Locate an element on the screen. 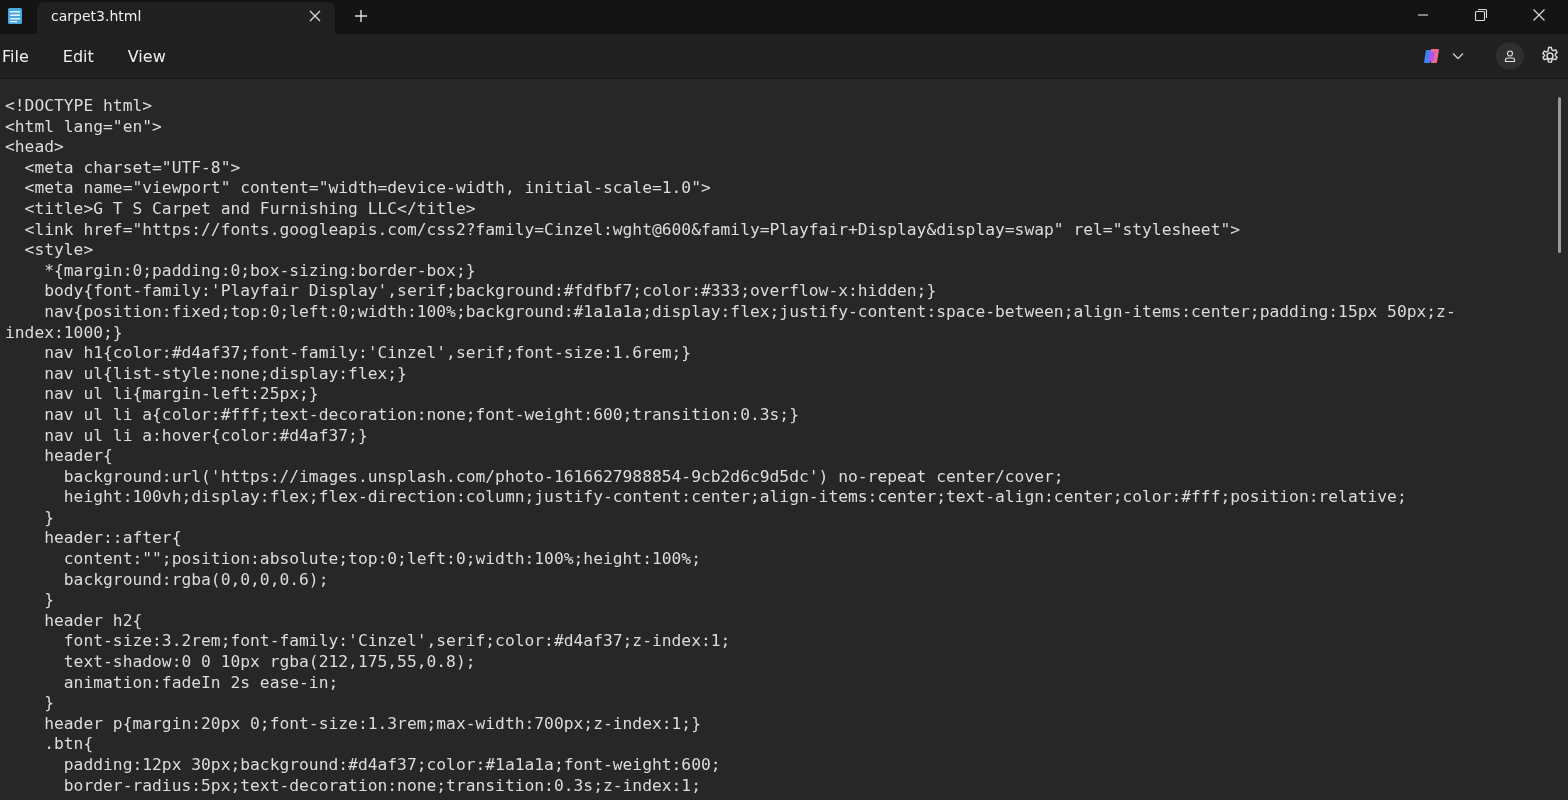  code-line: header h2{ is located at coordinates (93, 620).